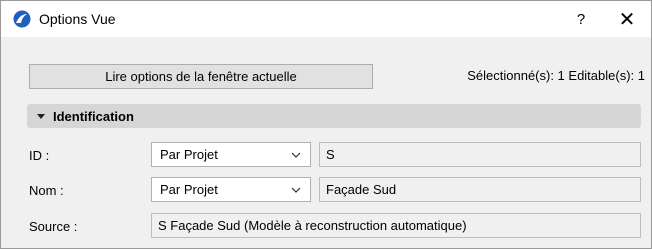 Image resolution: width=652 pixels, height=249 pixels. What do you see at coordinates (231, 154) in the screenshot?
I see `id-mode-select: Par Projet` at bounding box center [231, 154].